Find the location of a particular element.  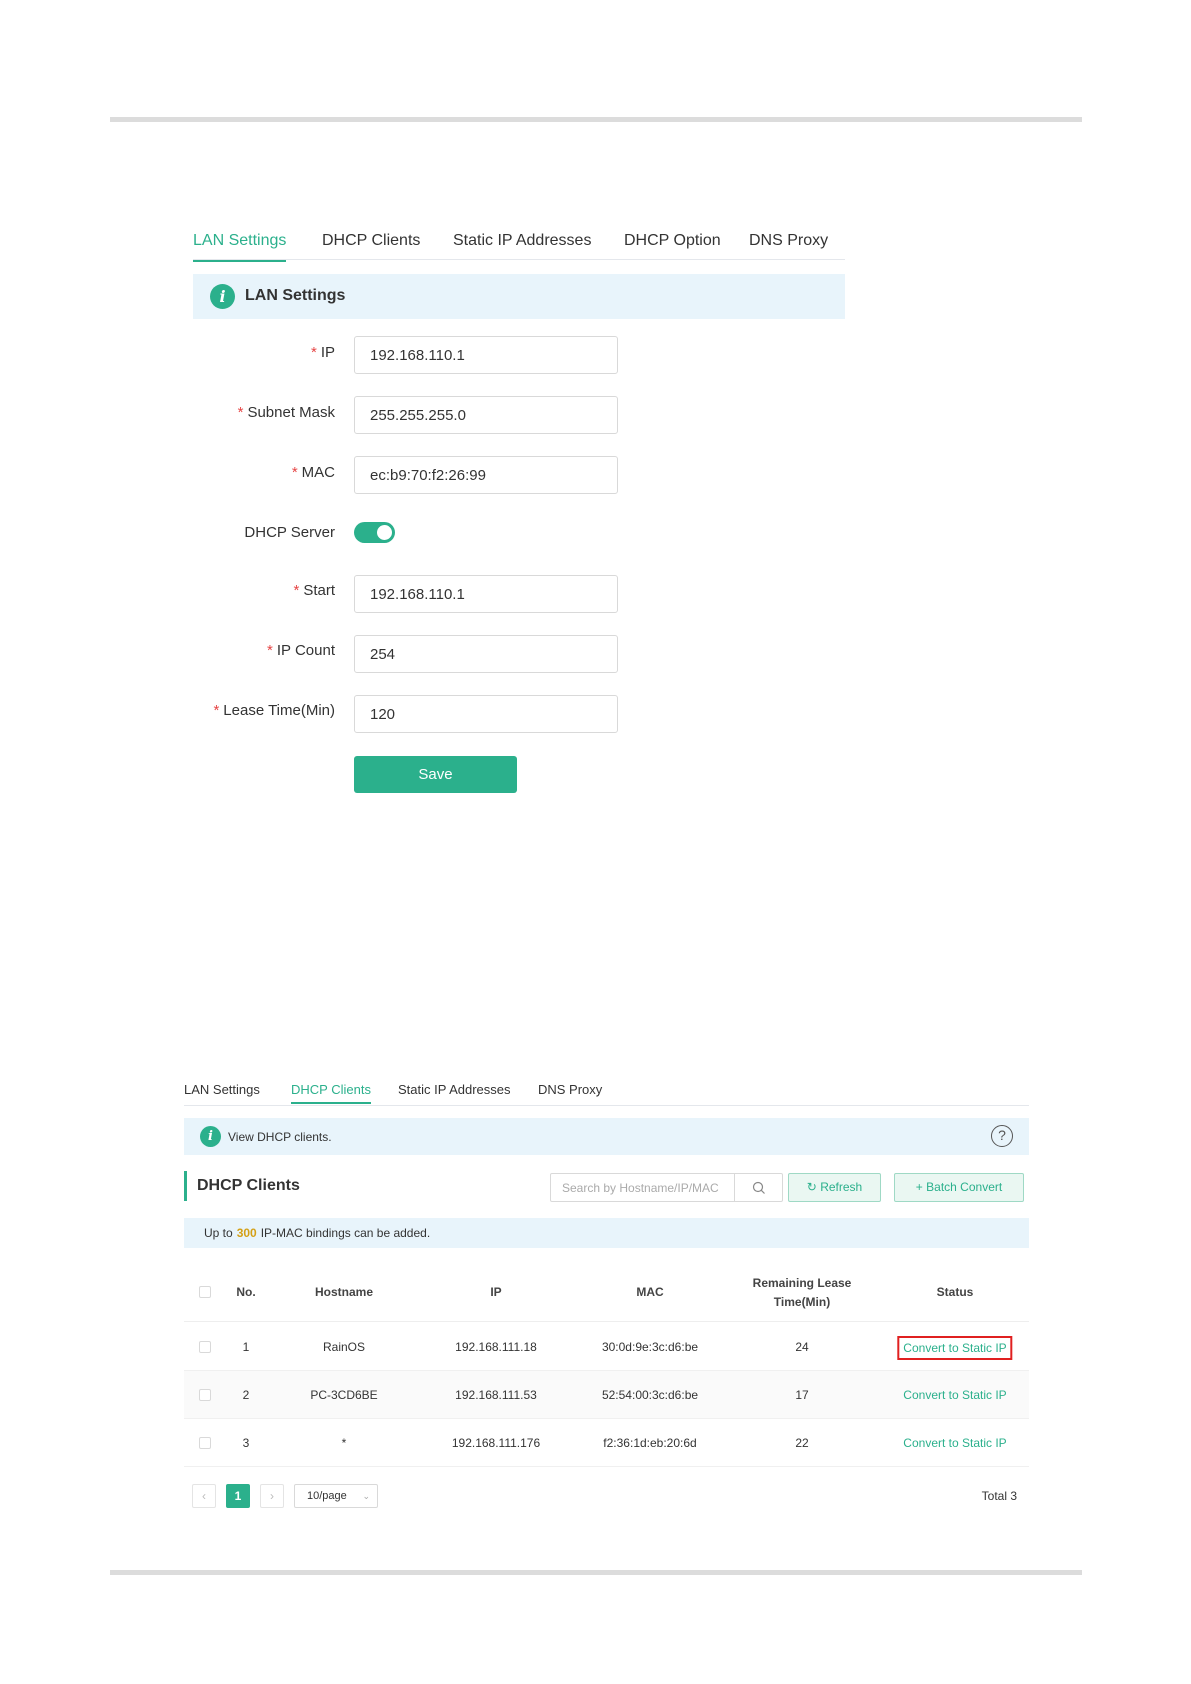

batch-convert-button: + Batch Convert is located at coordinates (959, 1187).